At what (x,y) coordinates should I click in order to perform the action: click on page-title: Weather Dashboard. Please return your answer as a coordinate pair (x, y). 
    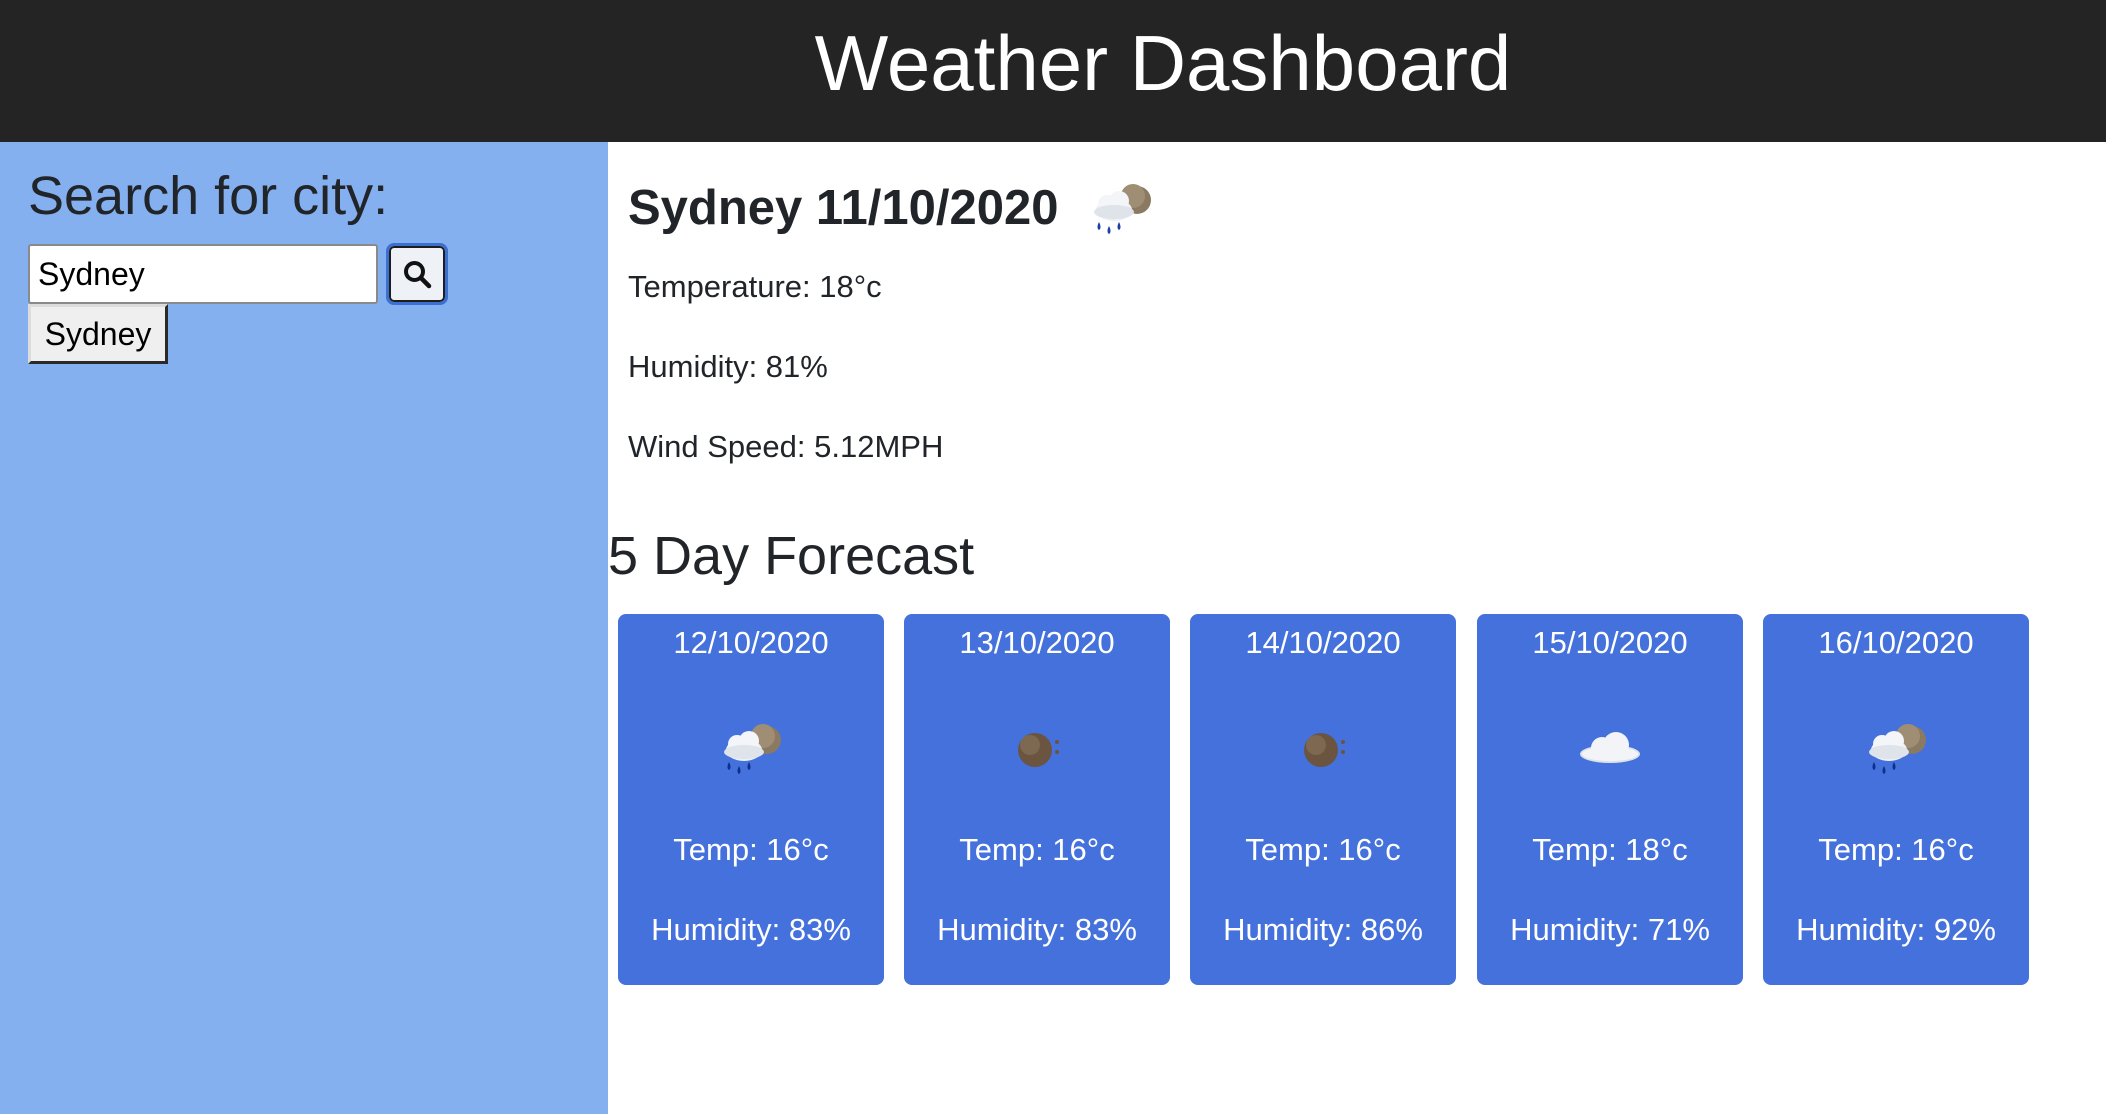
    Looking at the image, I should click on (1163, 63).